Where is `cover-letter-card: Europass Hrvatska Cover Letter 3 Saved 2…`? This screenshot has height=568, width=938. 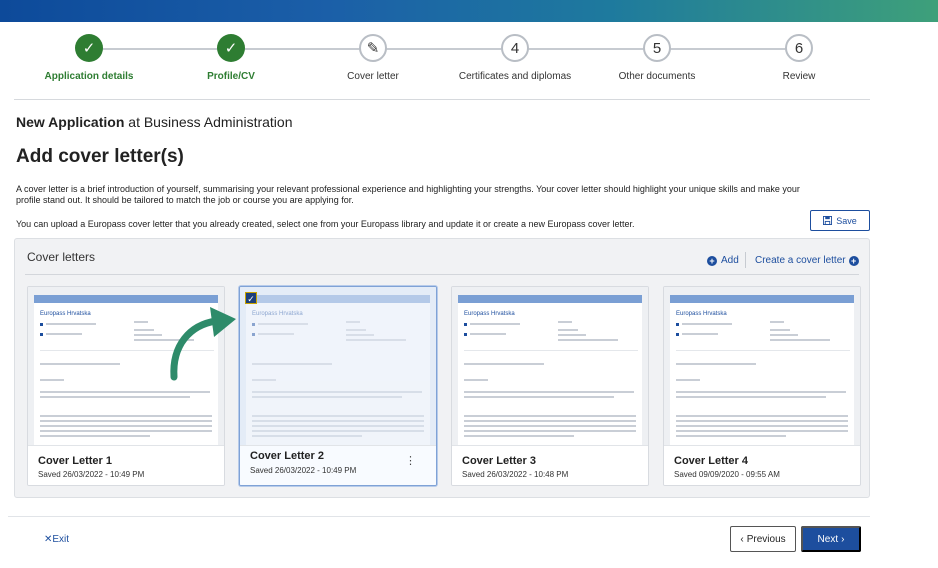
cover-letter-card: Europass Hrvatska Cover Letter 3 Saved 2… is located at coordinates (550, 386).